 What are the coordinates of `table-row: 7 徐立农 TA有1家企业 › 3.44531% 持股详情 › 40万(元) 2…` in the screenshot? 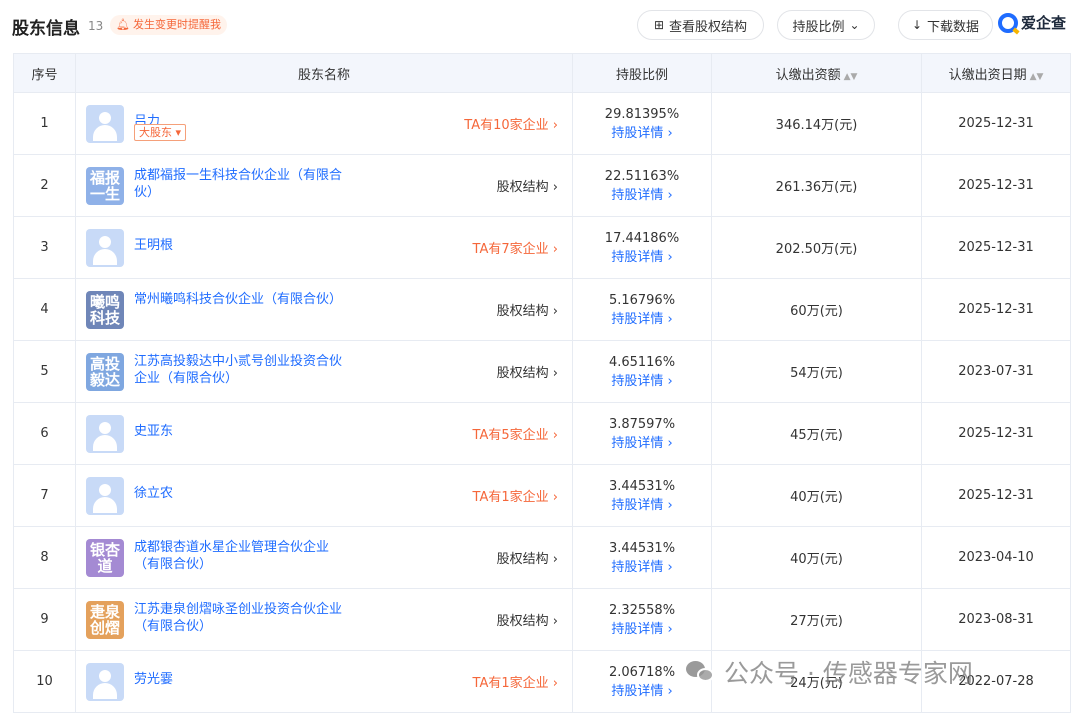 It's located at (542, 495).